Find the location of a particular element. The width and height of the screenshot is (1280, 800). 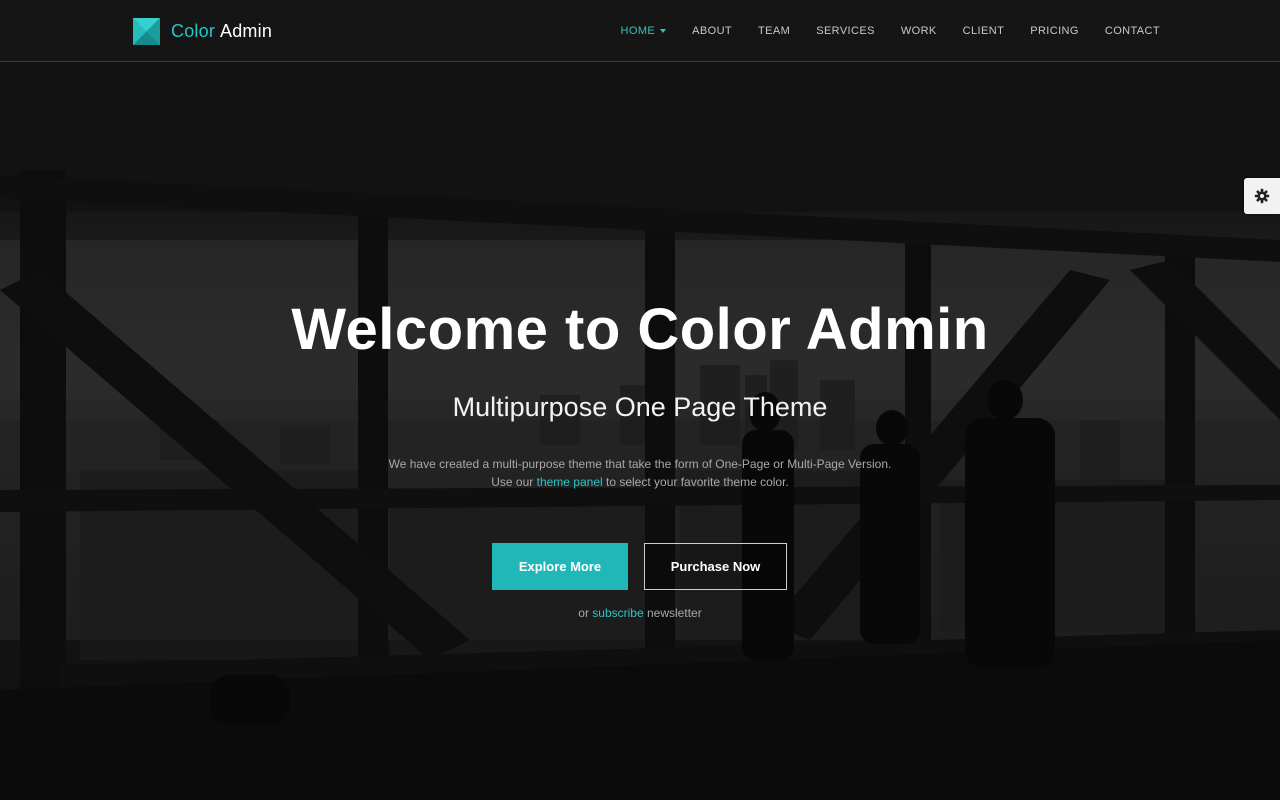

nav-item-services: SERVICES is located at coordinates (845, 31).